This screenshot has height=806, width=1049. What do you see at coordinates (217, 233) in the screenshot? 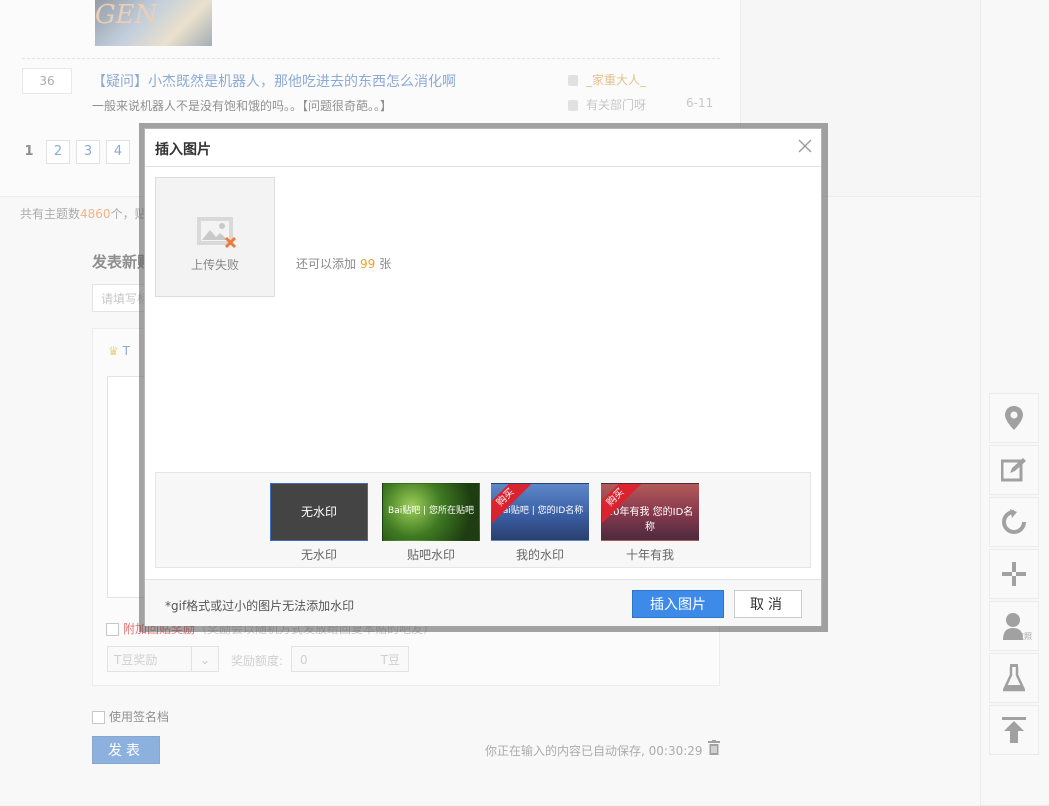
I see `image-failed-icon` at bounding box center [217, 233].